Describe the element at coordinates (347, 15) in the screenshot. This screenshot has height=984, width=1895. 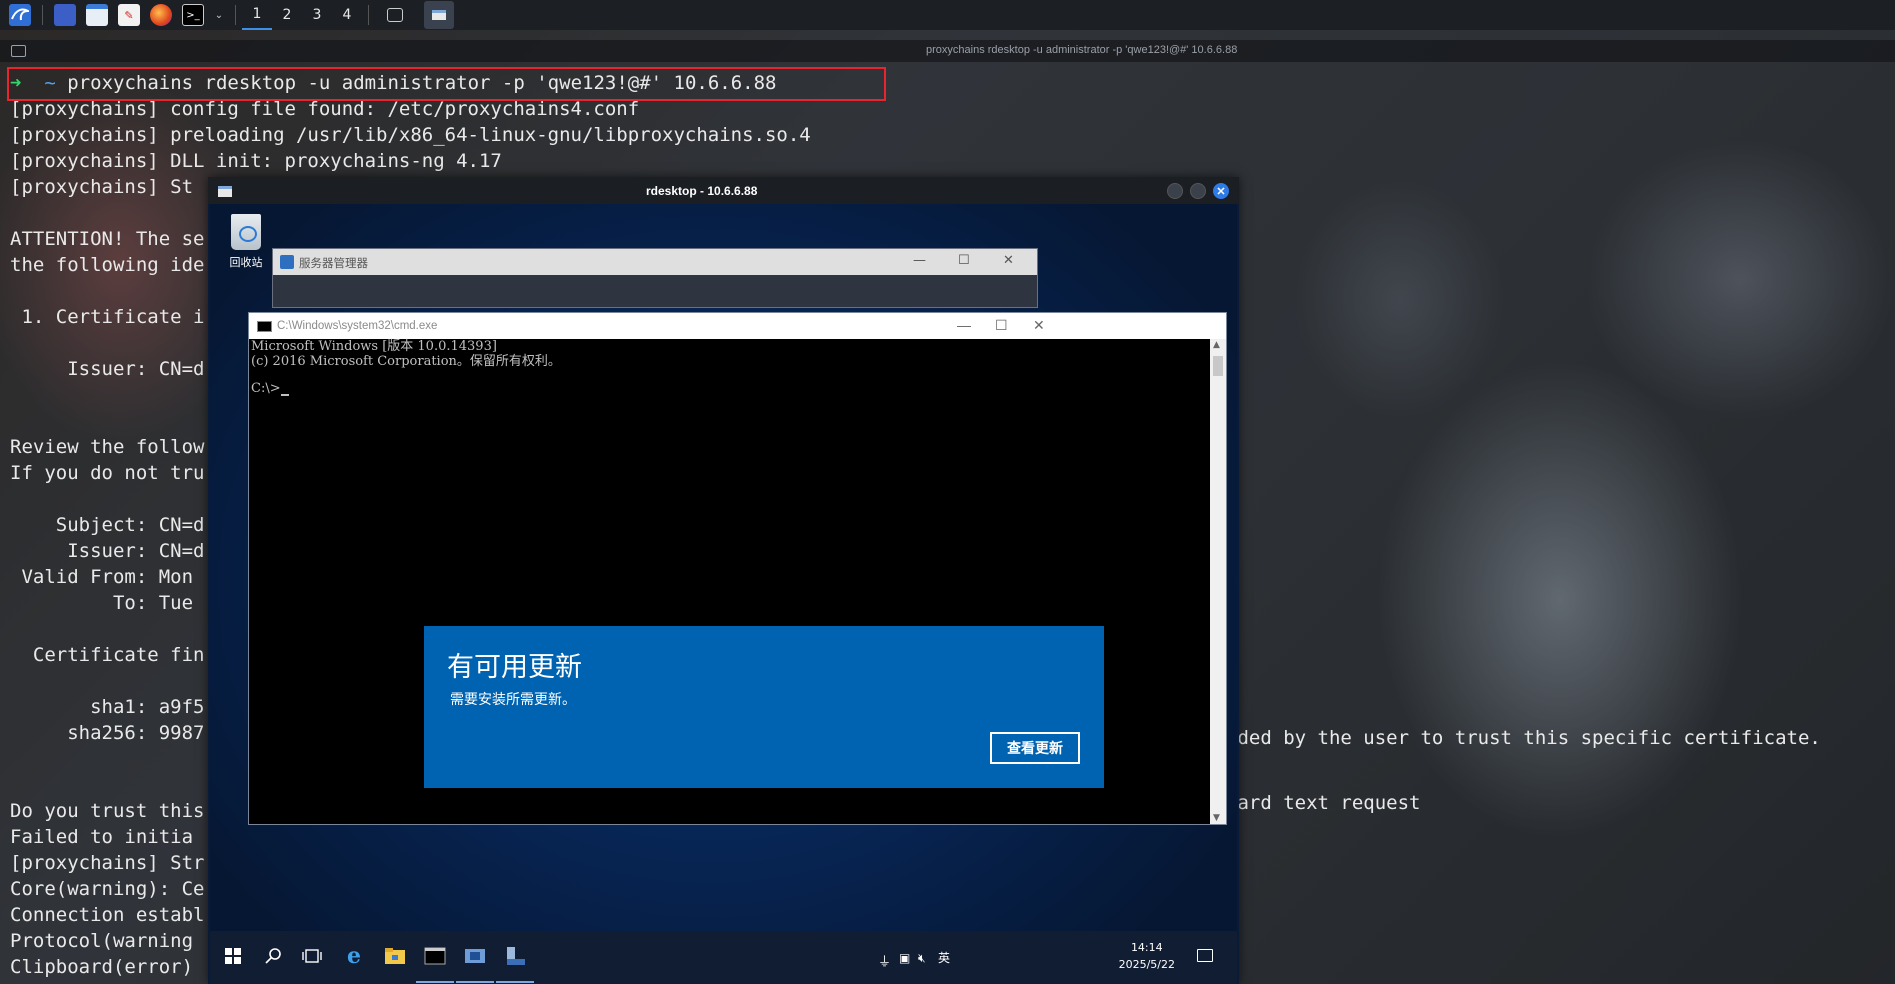
I see `workspace-4: 4` at that location.